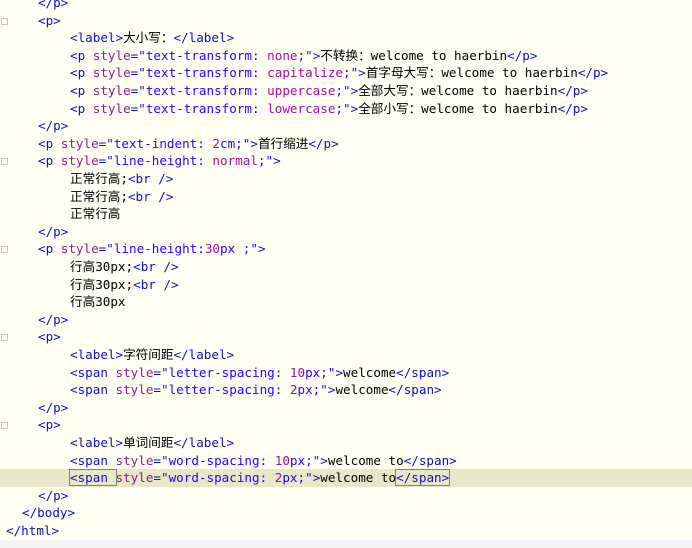 The image size is (692, 548). Describe the element at coordinates (188, 144) in the screenshot. I see `code-line-content: <p style="text-indent: 2cm;">首行缩进</p>` at that location.